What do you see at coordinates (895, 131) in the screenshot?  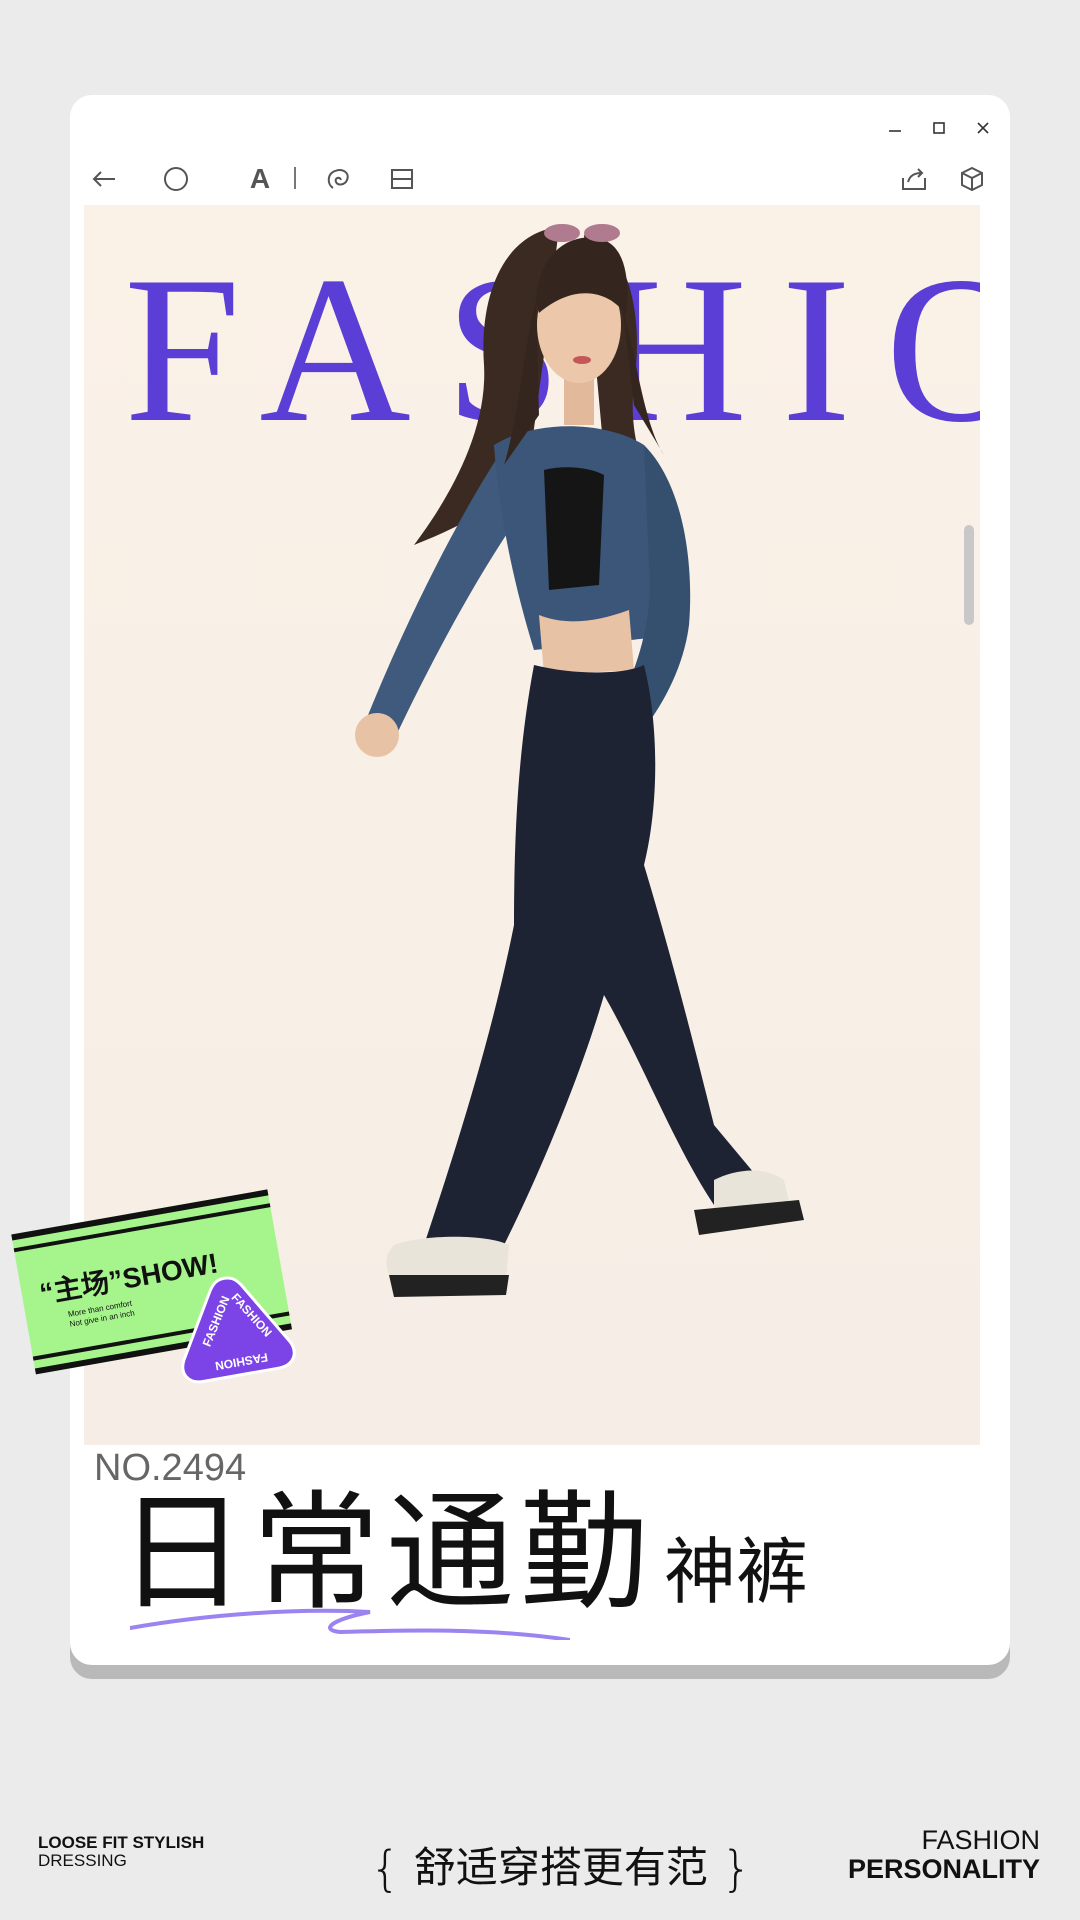 I see `minimize-icon` at bounding box center [895, 131].